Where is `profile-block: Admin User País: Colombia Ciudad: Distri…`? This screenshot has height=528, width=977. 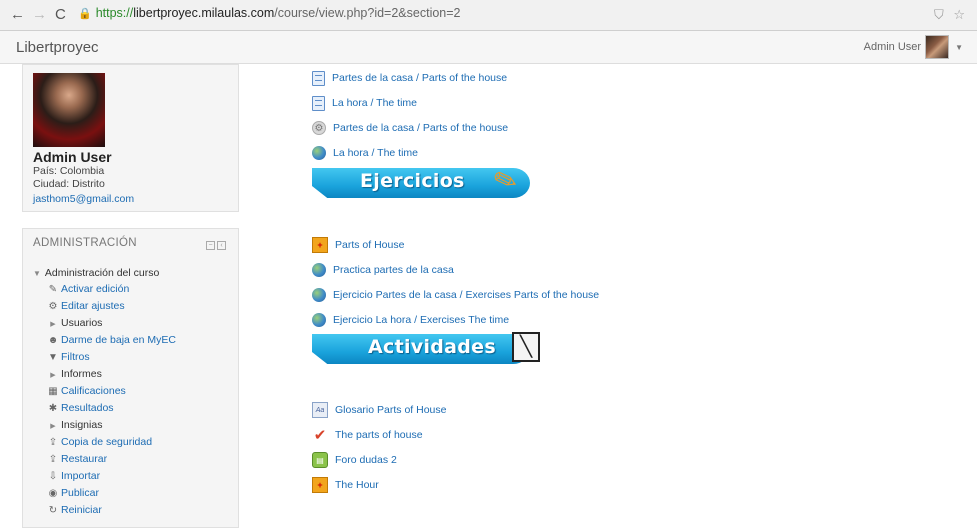
profile-block: Admin User País: Colombia Ciudad: Distri… is located at coordinates (130, 138).